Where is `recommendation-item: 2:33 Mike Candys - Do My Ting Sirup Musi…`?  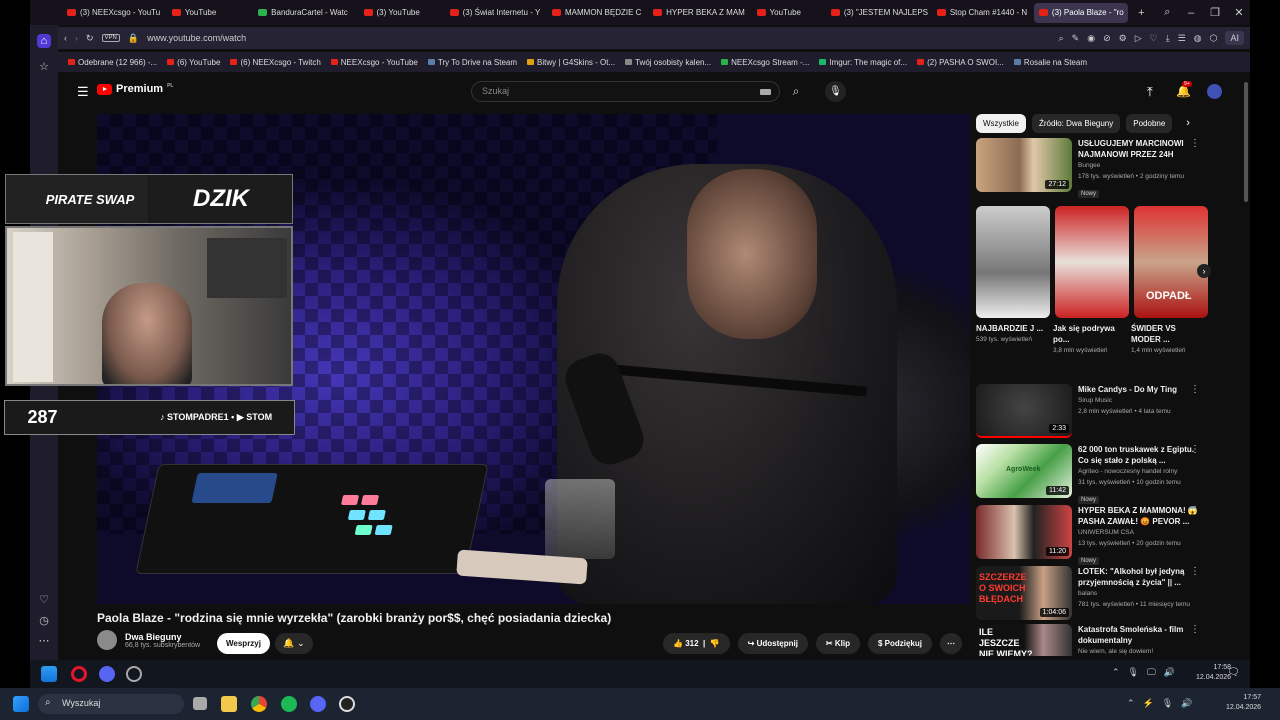 recommendation-item: 2:33 Mike Candys - Do My Ting Sirup Musi… is located at coordinates (1091, 411).